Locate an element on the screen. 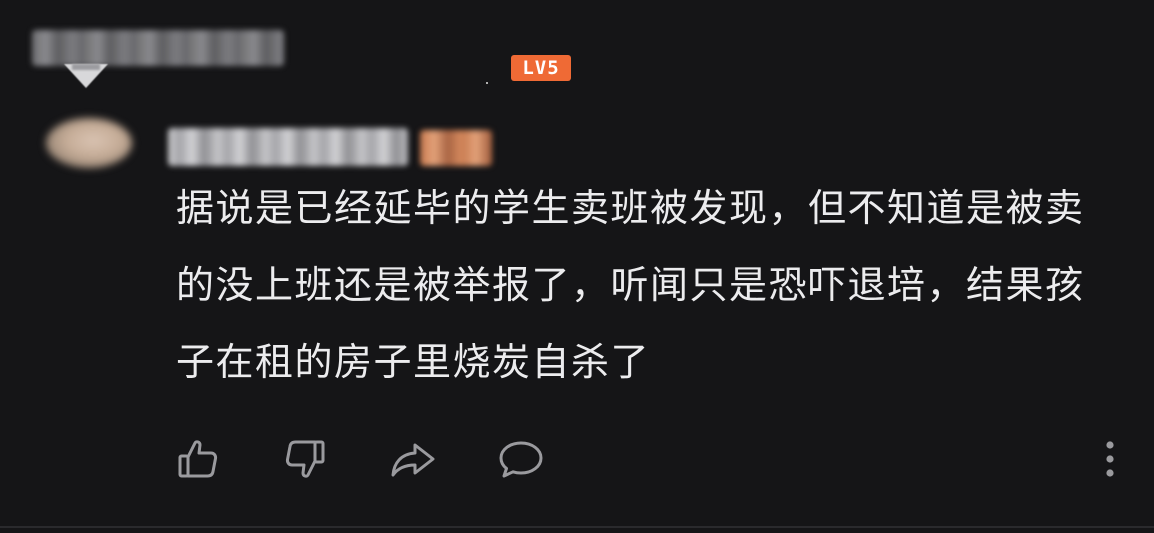 The height and width of the screenshot is (533, 1154). dislike-button is located at coordinates (305, 459).